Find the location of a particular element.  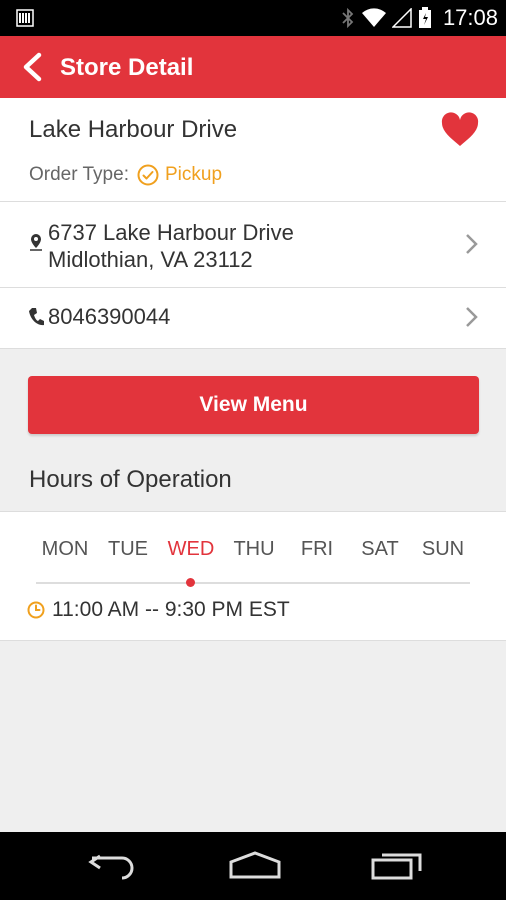

nav-back-icon is located at coordinates (113, 865).